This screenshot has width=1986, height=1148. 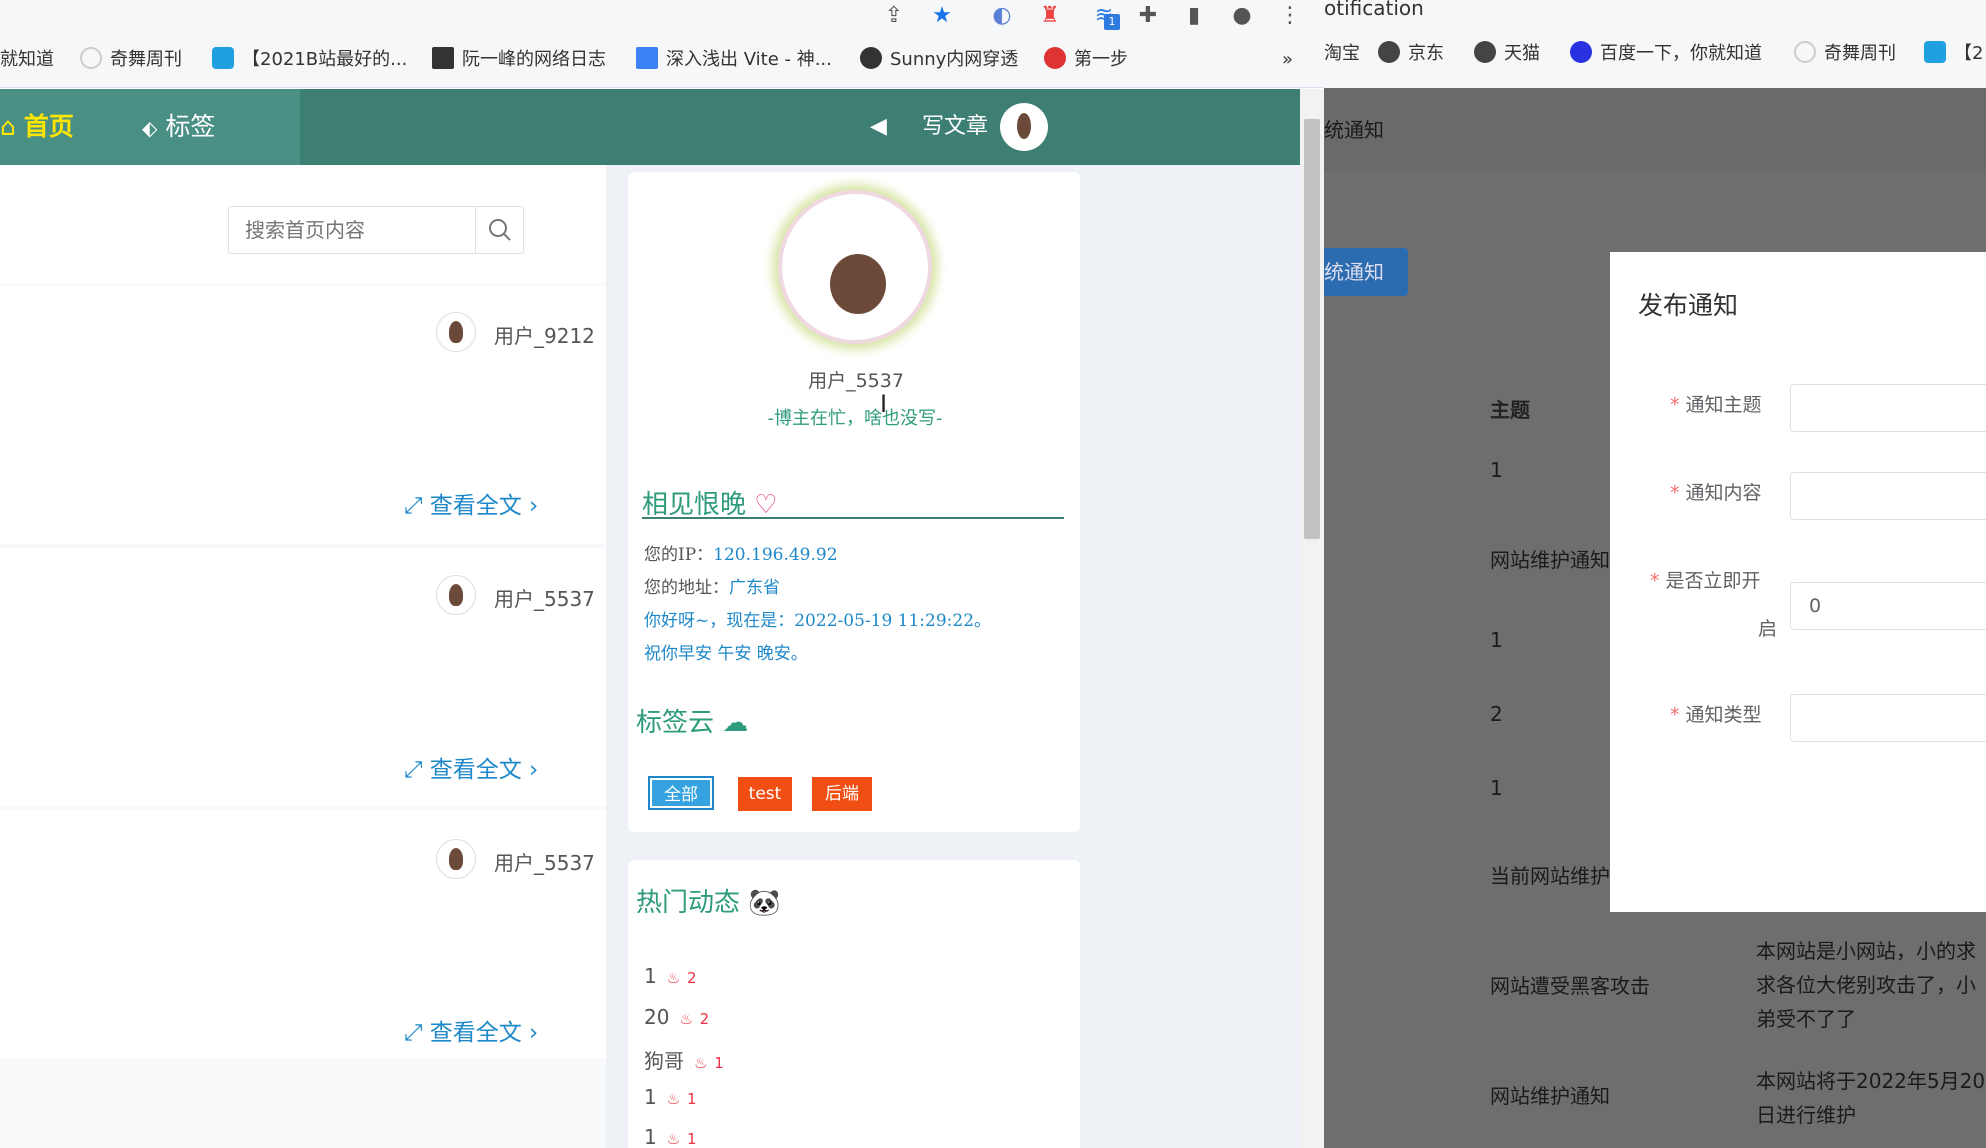 What do you see at coordinates (650, 127) in the screenshot?
I see `site-navbar: ⌂ 首页 ⬖ 标签 ◀ 写文章` at bounding box center [650, 127].